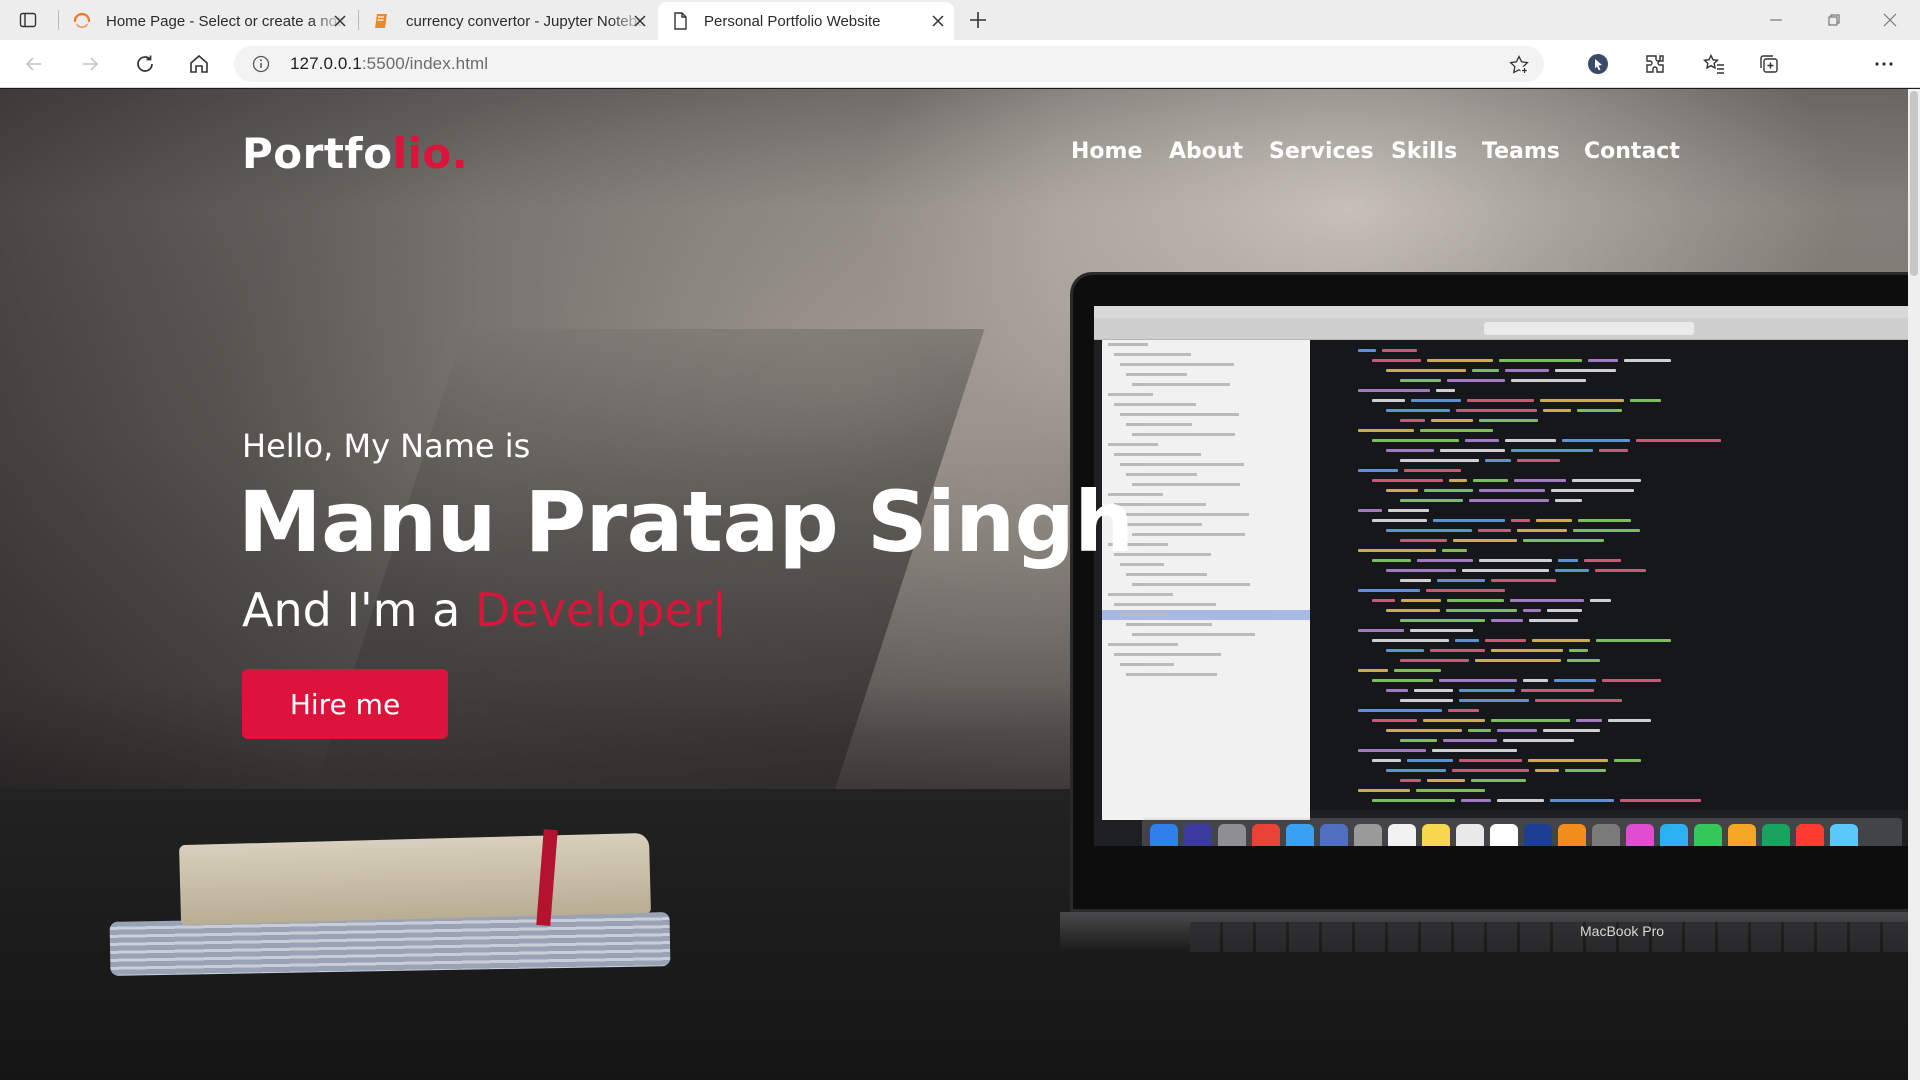 The width and height of the screenshot is (1920, 1080). I want to click on hire-me-button: Hire me, so click(345, 704).